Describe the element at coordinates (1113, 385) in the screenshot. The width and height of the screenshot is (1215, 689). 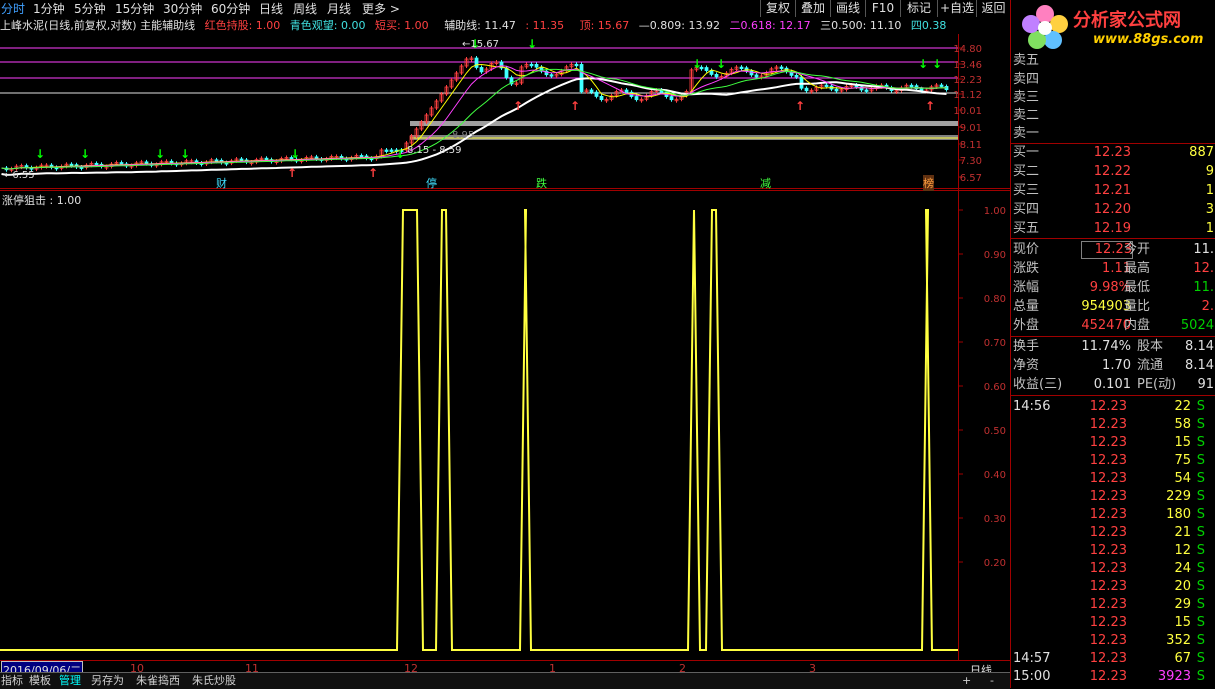
I see `stats-row-eps: 收益(三) 0.101 PE(动) 91` at that location.